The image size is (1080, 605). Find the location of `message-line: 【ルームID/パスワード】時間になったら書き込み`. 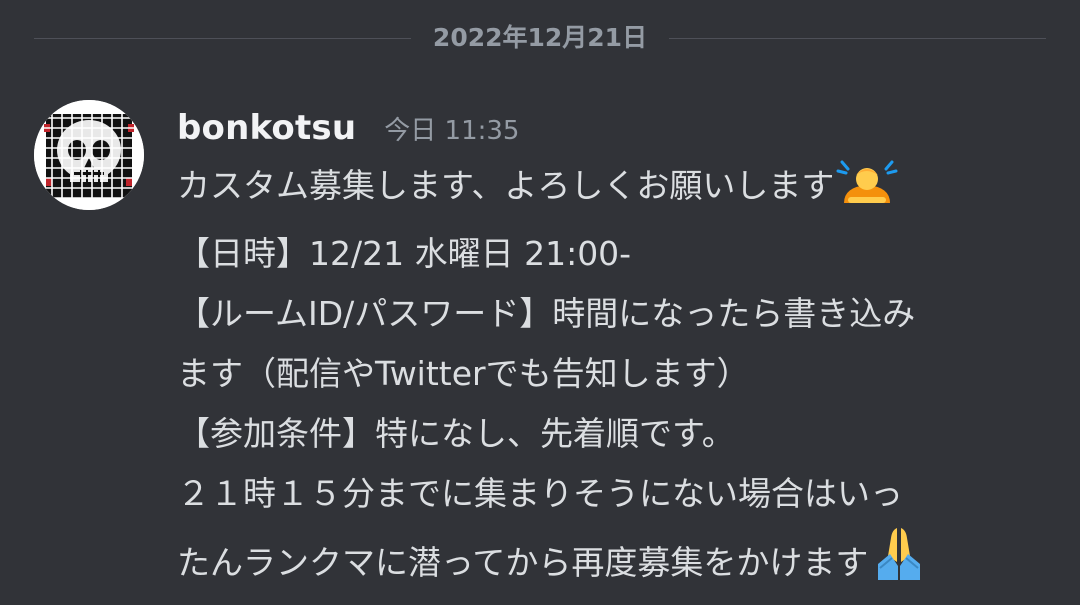

message-line: 【ルームID/パスワード】時間になったら書き込み is located at coordinates (546, 313).